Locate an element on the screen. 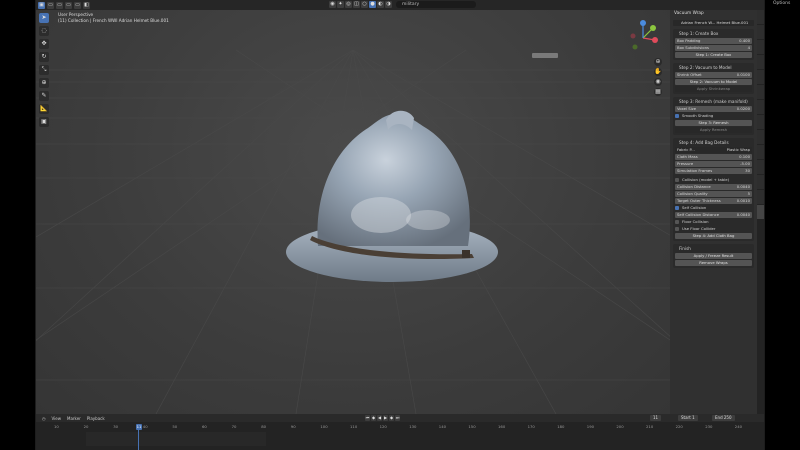 This screenshot has width=800, height=450. collision-distance-field: Collision Distance 0.0040 is located at coordinates (713, 187).